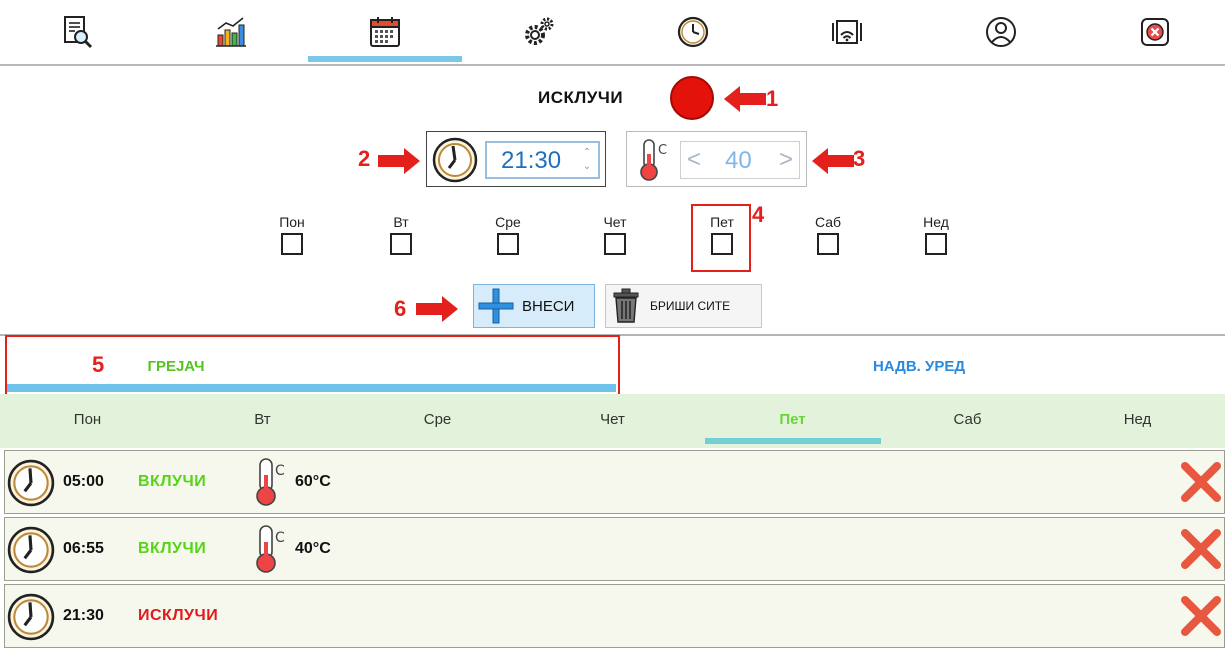 Image resolution: width=1225 pixels, height=648 pixels. Describe the element at coordinates (548, 306) in the screenshot. I see `add-entry-label: ВНЕСИ` at that location.